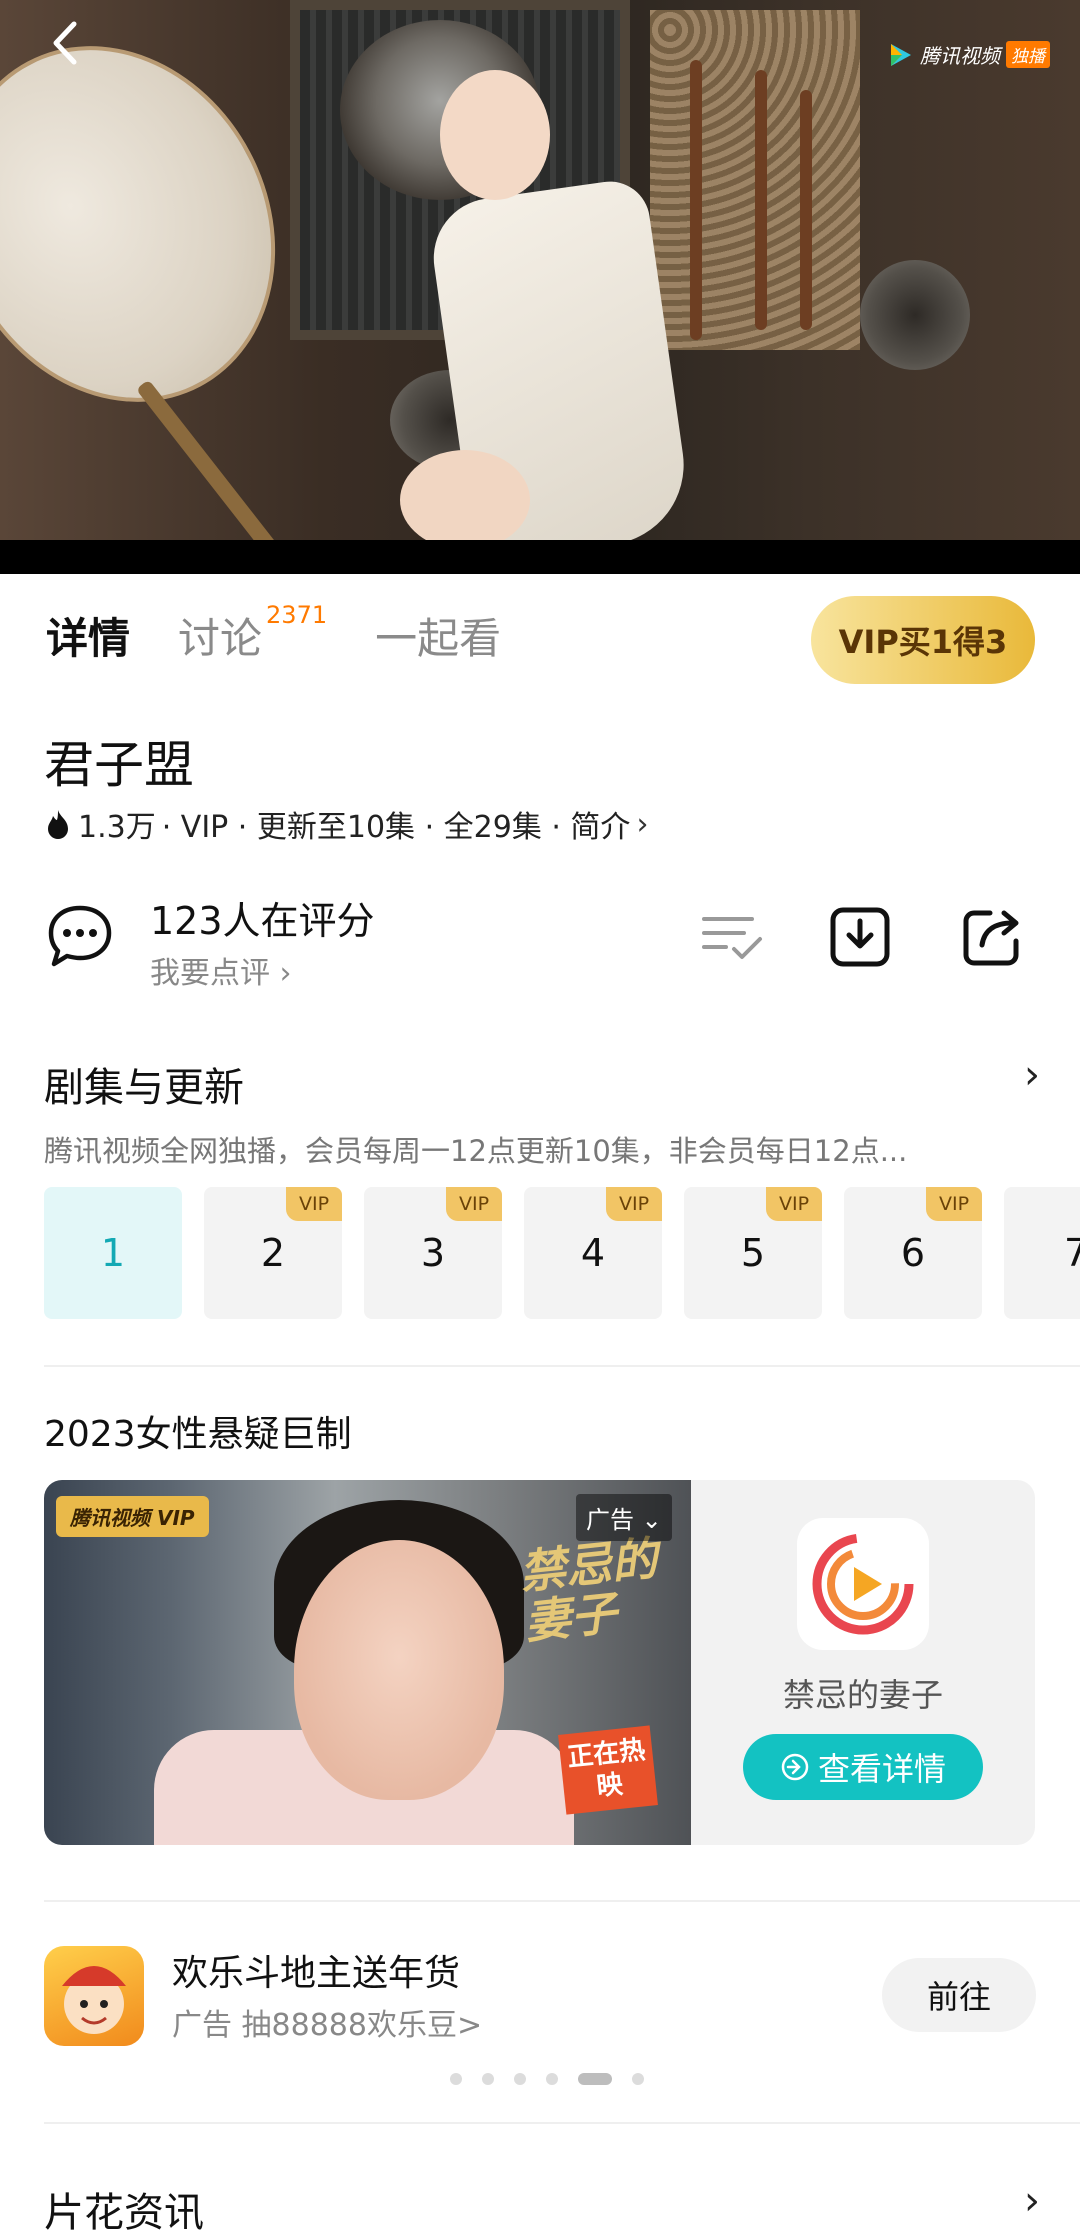 The height and width of the screenshot is (2238, 1080). I want to click on episode-number: 7, so click(1072, 1253).